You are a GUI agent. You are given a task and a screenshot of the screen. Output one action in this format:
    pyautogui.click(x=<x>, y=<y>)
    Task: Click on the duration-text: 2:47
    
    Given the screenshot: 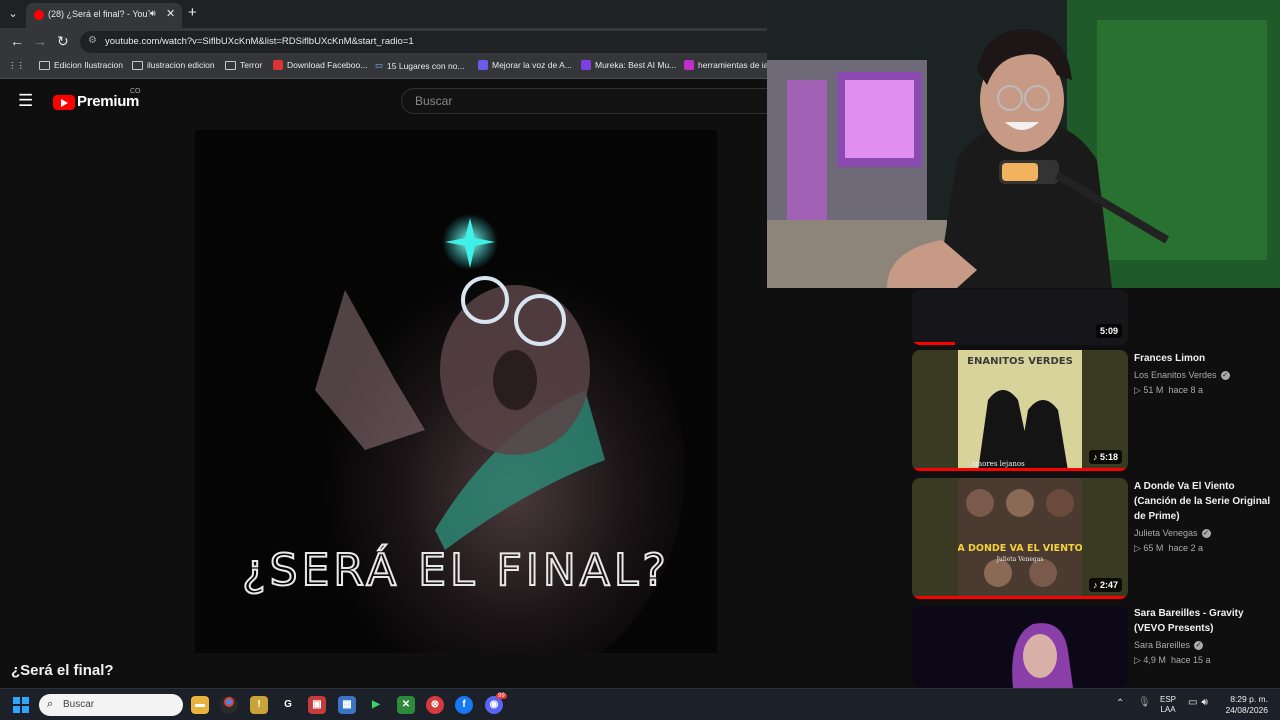 What is the action you would take?
    pyautogui.click(x=1108, y=585)
    